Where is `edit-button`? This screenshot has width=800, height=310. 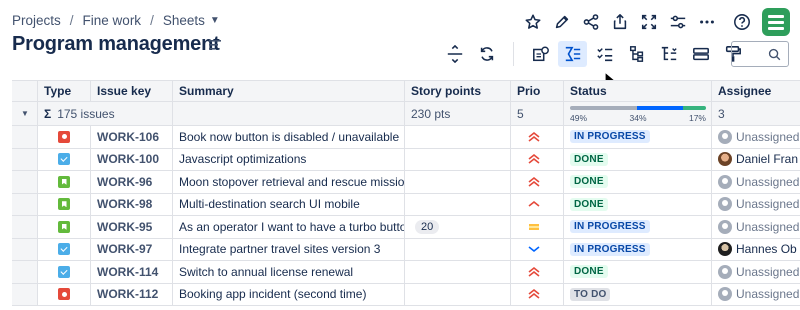
edit-button is located at coordinates (561, 22).